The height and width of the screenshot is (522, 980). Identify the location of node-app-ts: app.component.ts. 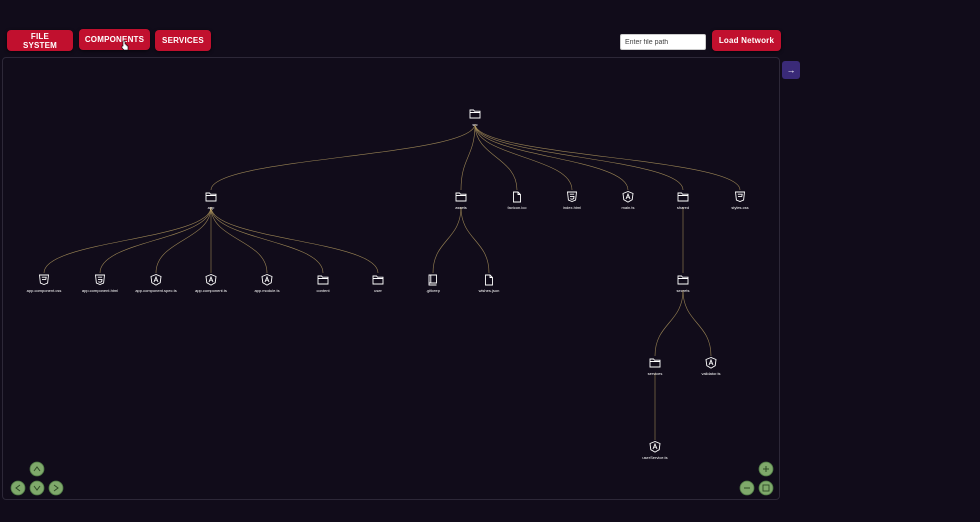
(211, 284).